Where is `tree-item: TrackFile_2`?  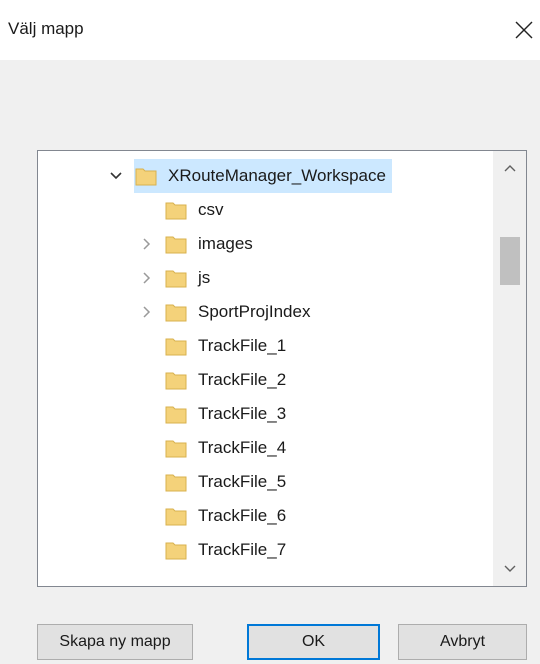
tree-item: TrackFile_2 is located at coordinates (215, 380).